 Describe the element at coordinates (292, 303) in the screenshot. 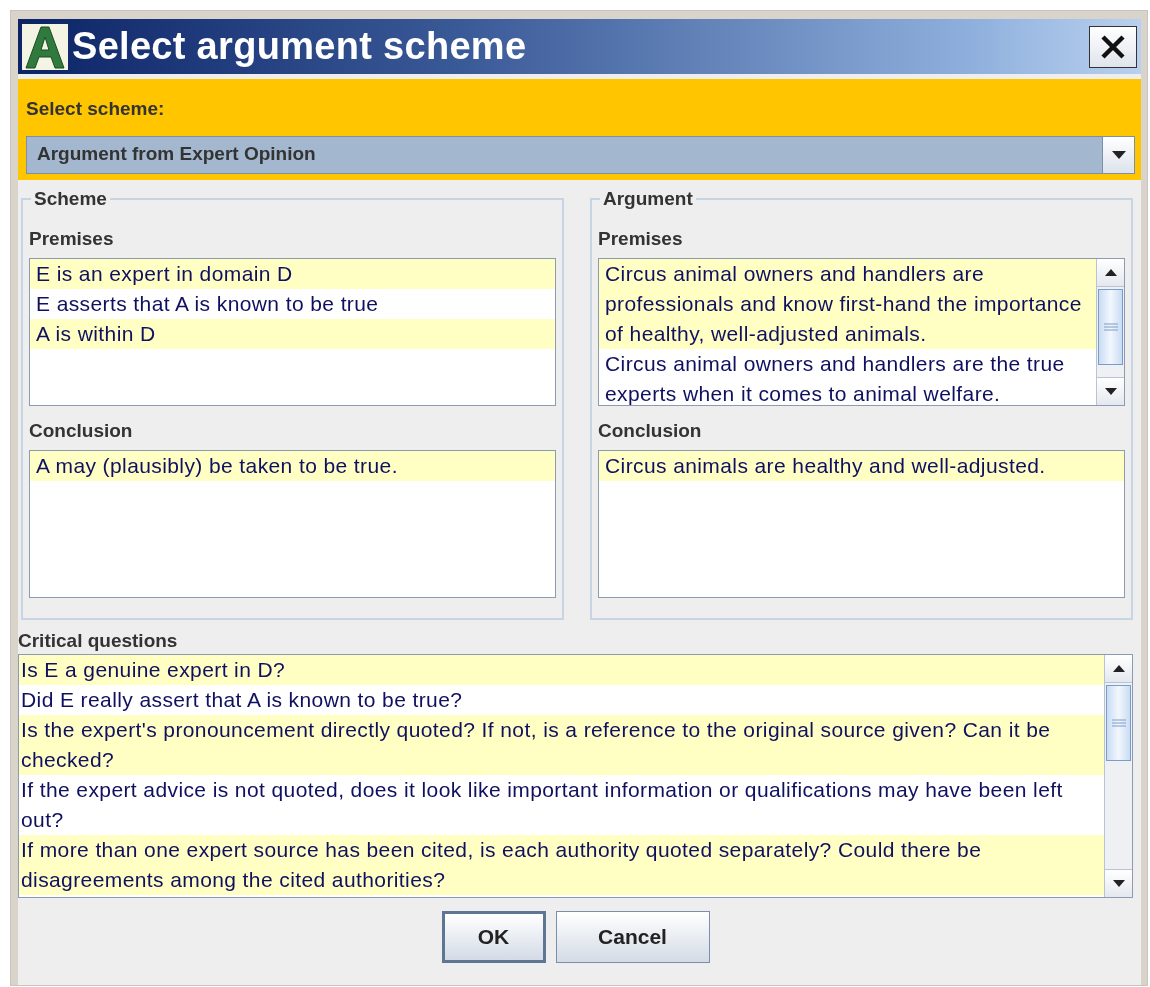

I see `list-item: E asserts that A is known to be true` at that location.